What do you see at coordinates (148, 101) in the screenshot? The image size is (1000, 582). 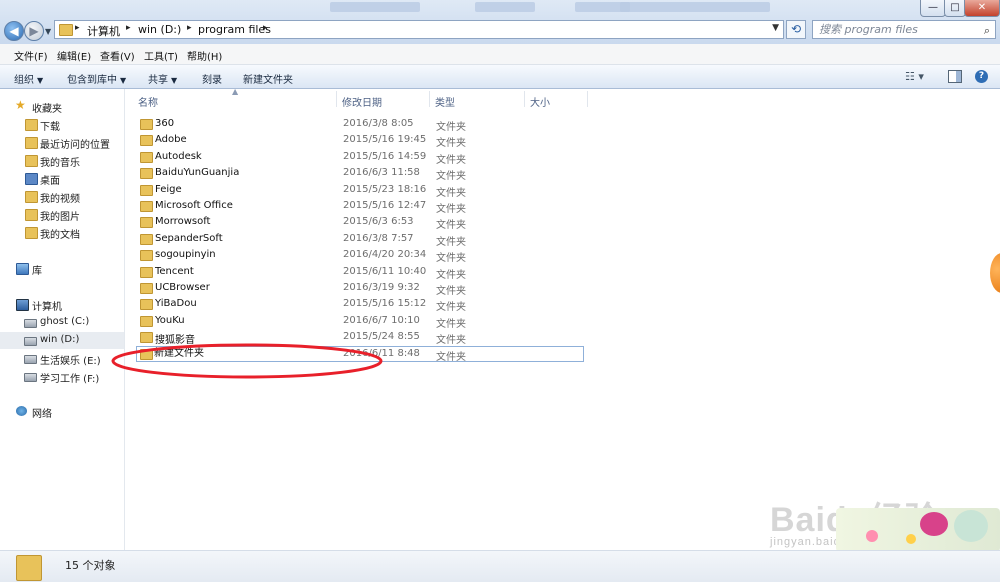 I see `column-name: 名称` at bounding box center [148, 101].